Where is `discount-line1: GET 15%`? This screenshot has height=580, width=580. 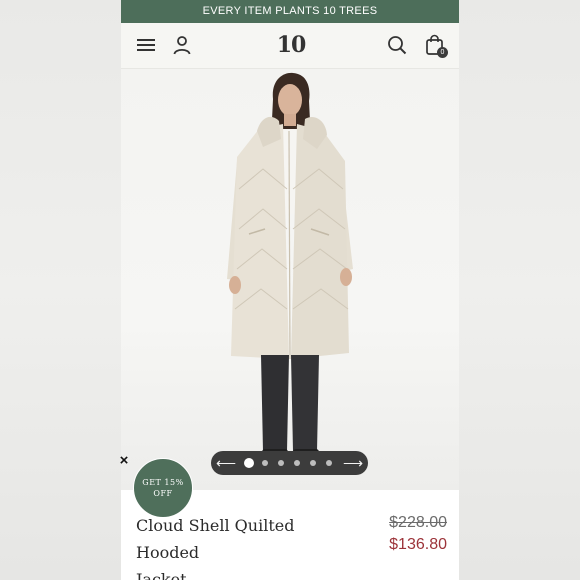
discount-line1: GET 15% is located at coordinates (163, 482).